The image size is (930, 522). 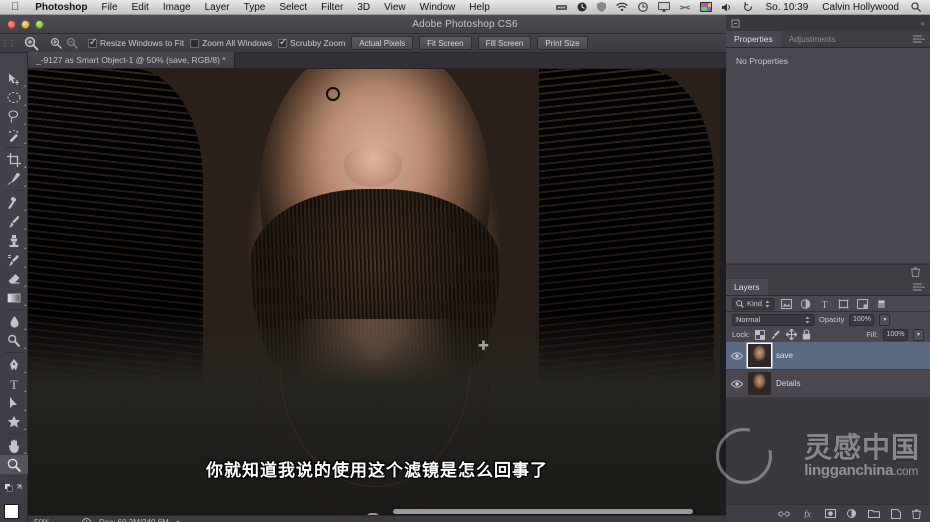 I want to click on blend-mode-dropdown: Normal, so click(x=773, y=319).